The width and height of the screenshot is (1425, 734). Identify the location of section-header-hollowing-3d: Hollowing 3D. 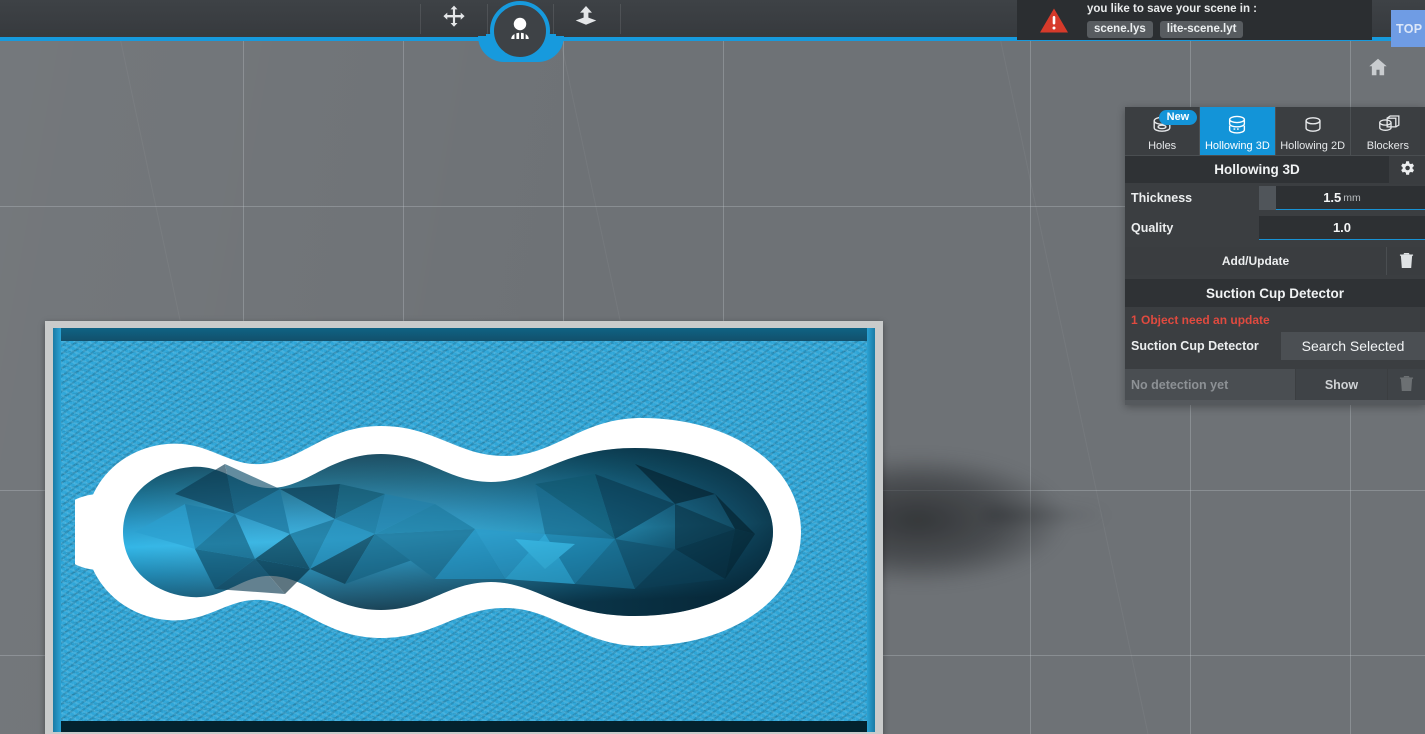
(1275, 169).